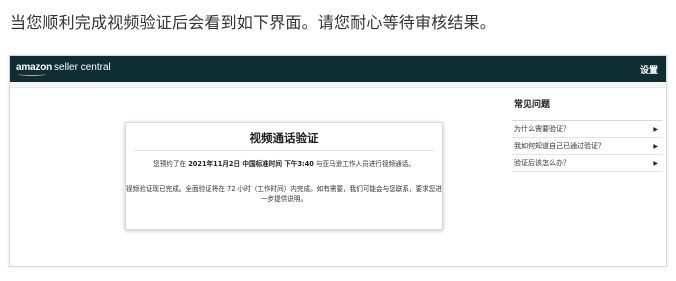  Describe the element at coordinates (251, 164) in the screenshot. I see `appointment-datetime: 2021年11月2日 中国标准时间 下午3:40` at that location.